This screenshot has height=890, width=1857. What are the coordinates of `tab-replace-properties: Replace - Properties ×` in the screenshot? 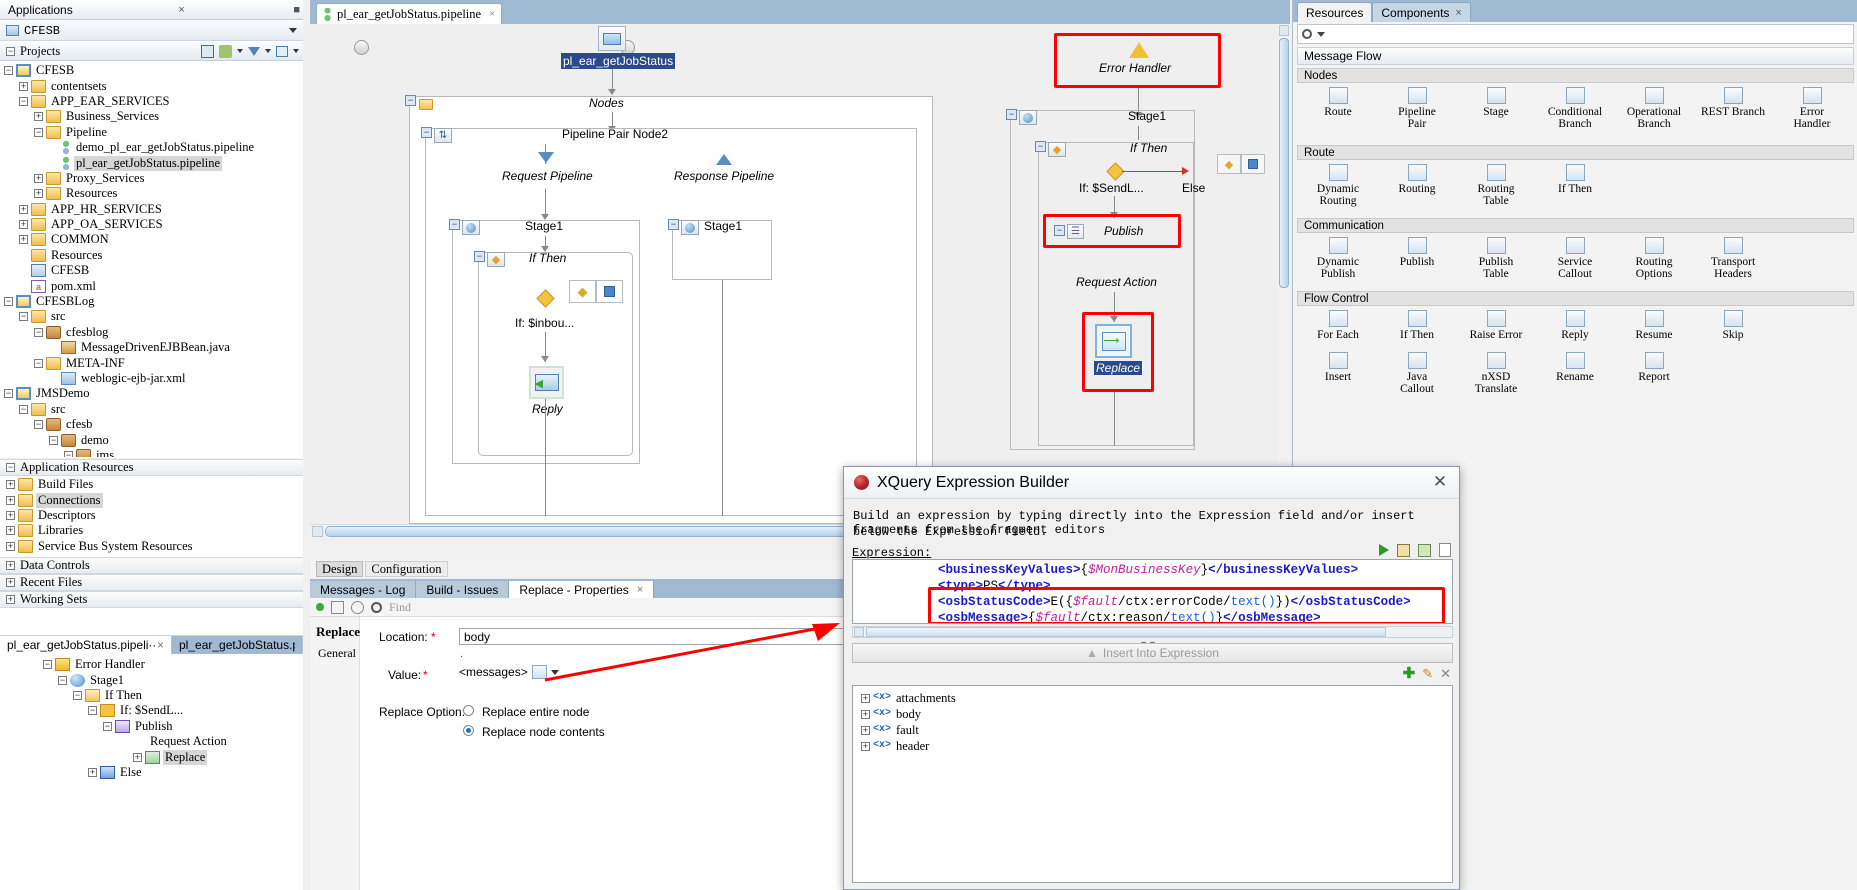 It's located at (582, 589).